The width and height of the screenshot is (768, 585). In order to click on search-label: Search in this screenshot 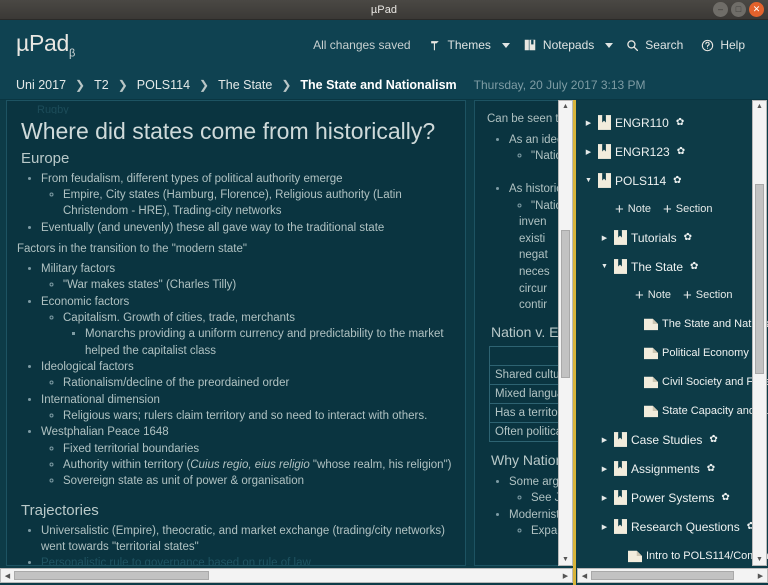, I will do `click(664, 45)`.